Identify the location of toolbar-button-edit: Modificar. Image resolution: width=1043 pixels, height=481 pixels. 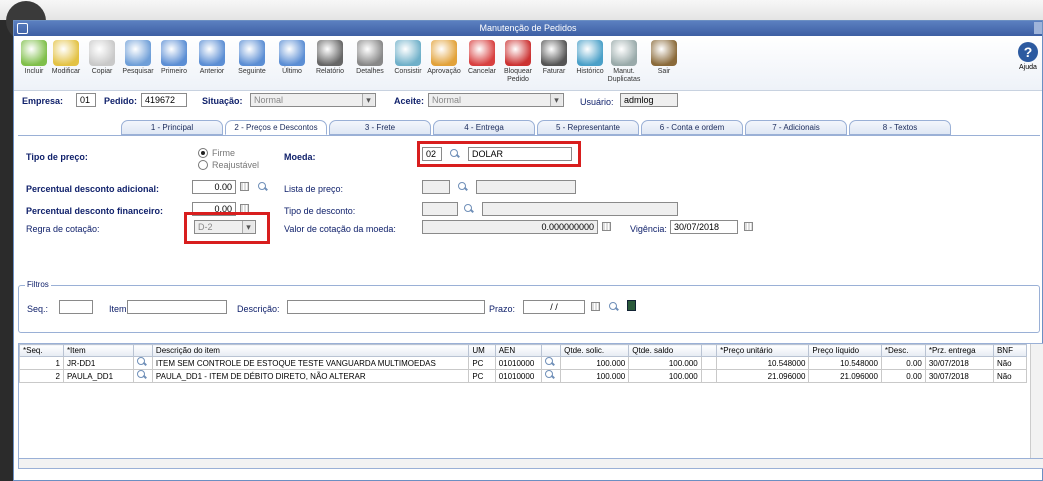
(66, 57).